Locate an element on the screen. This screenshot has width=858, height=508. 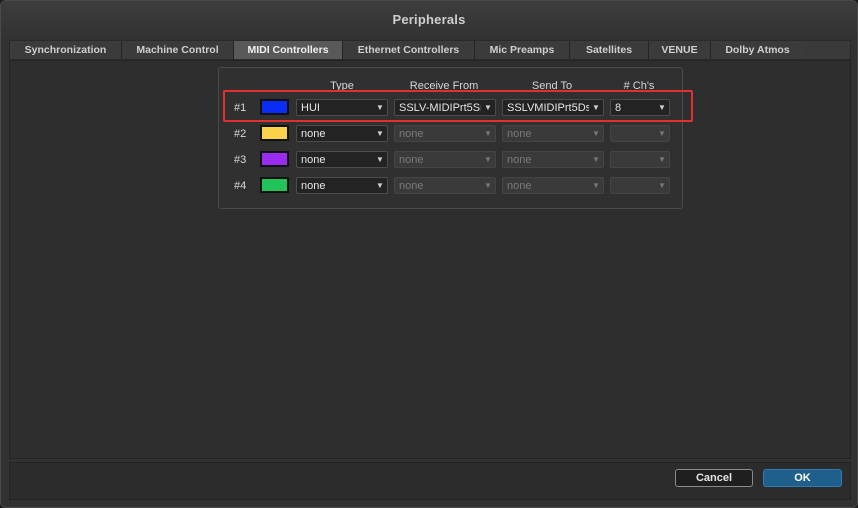
channels-dropdown: 8 ▼ is located at coordinates (640, 107).